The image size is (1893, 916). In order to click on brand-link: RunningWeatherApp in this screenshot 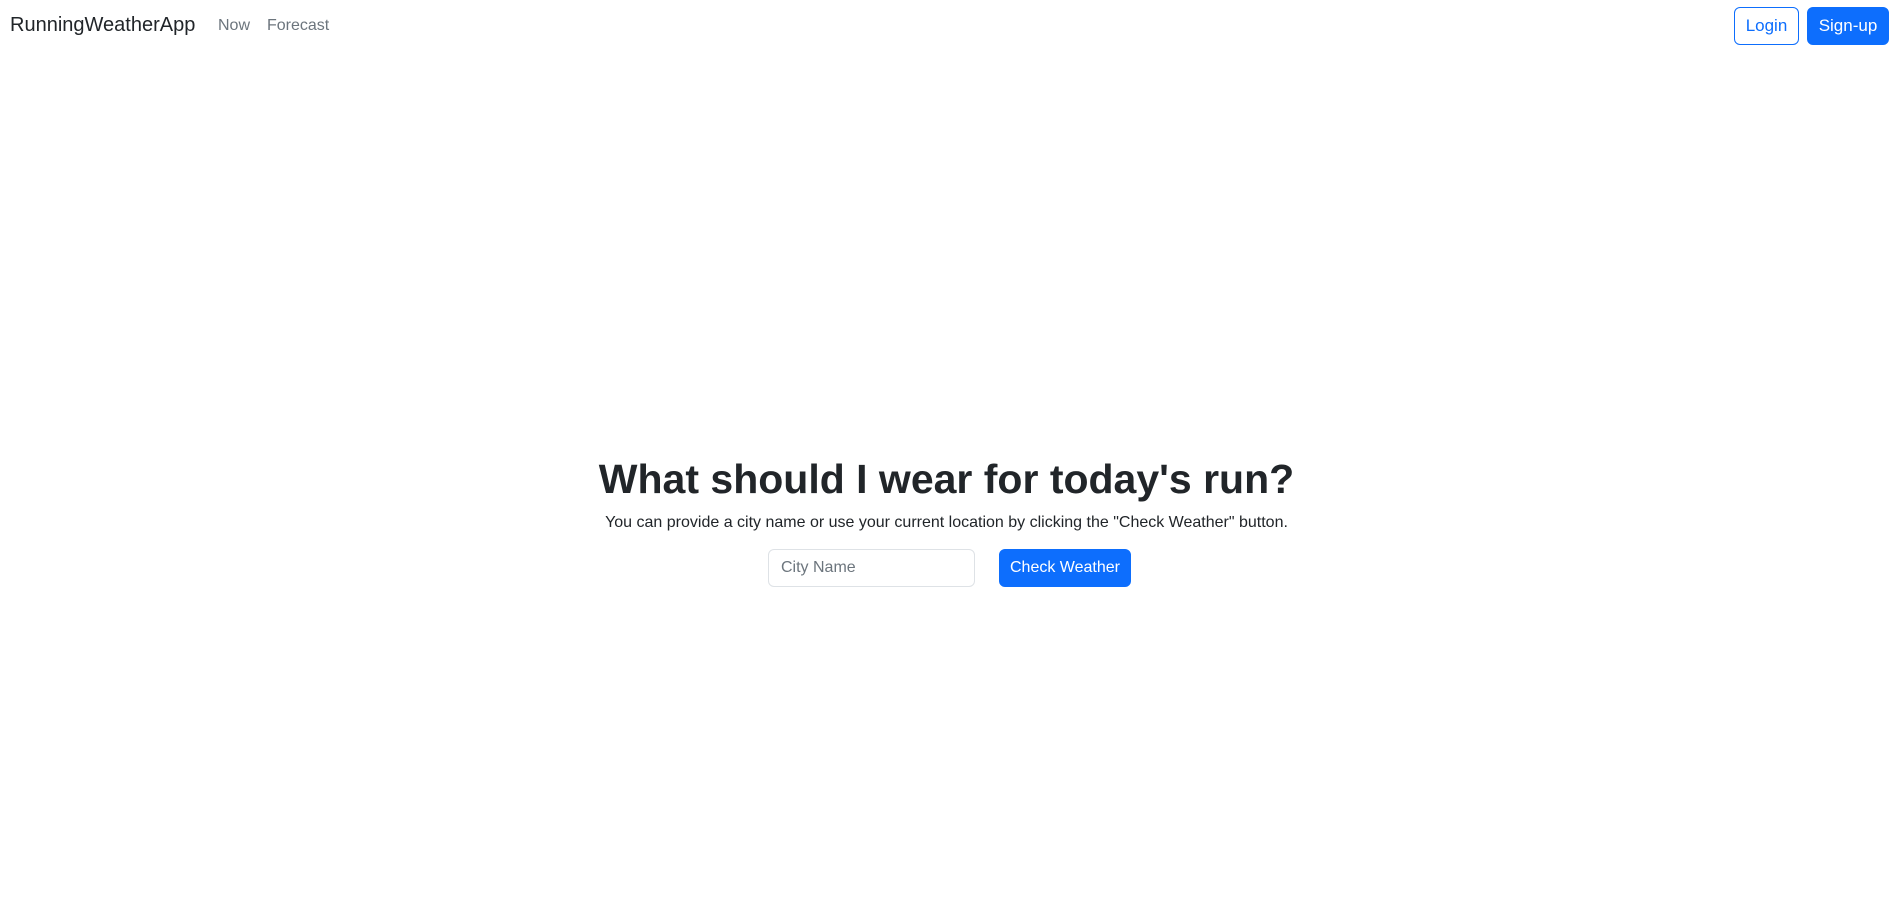, I will do `click(102, 25)`.